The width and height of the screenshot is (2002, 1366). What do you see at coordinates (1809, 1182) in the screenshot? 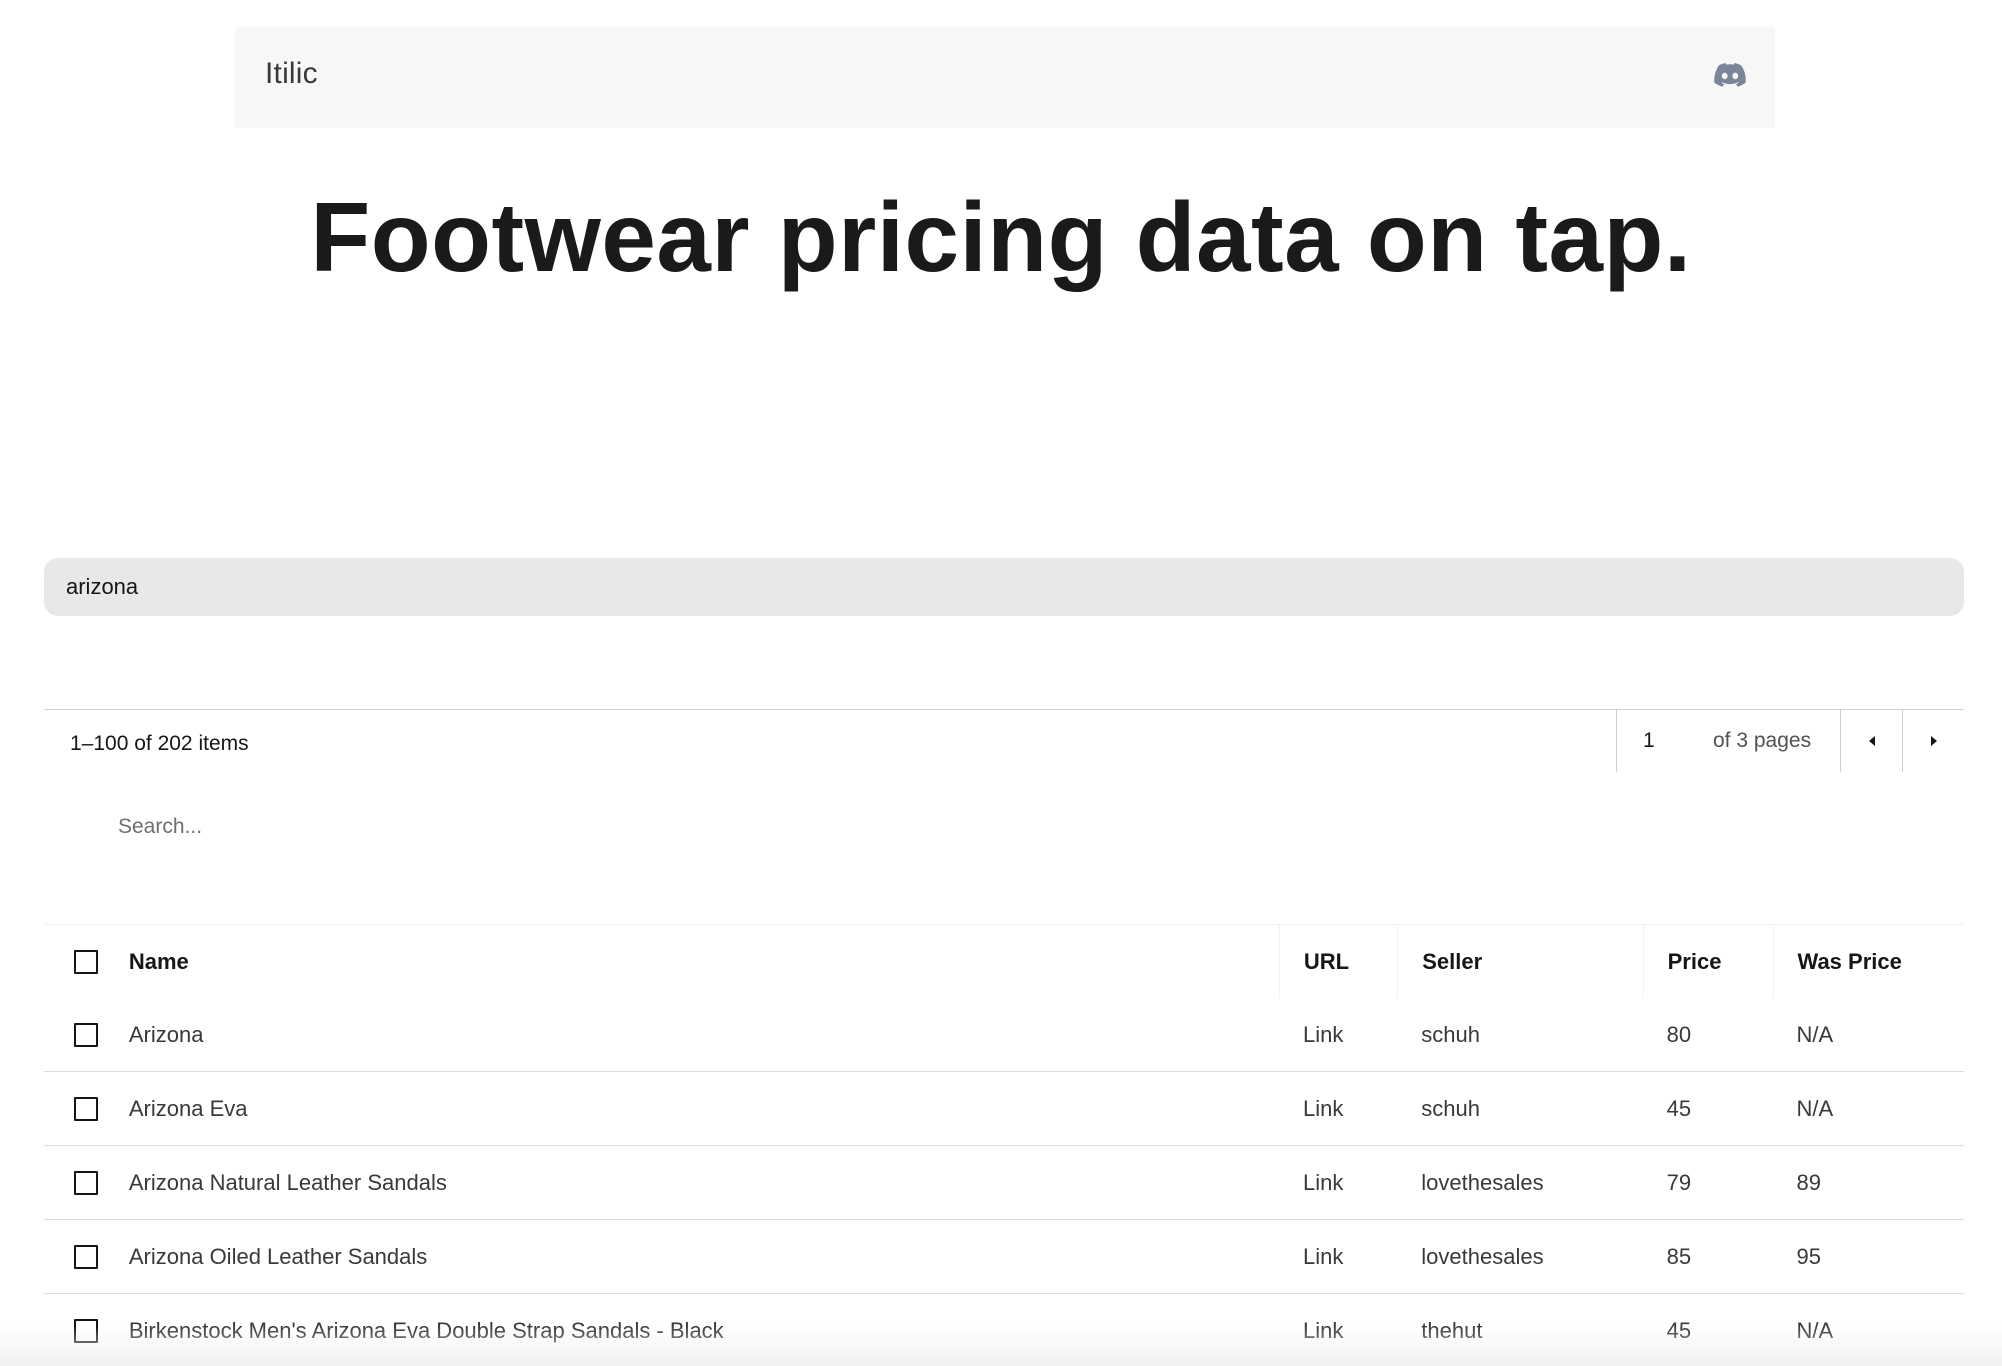
I see `cell-was-price: 89` at bounding box center [1809, 1182].